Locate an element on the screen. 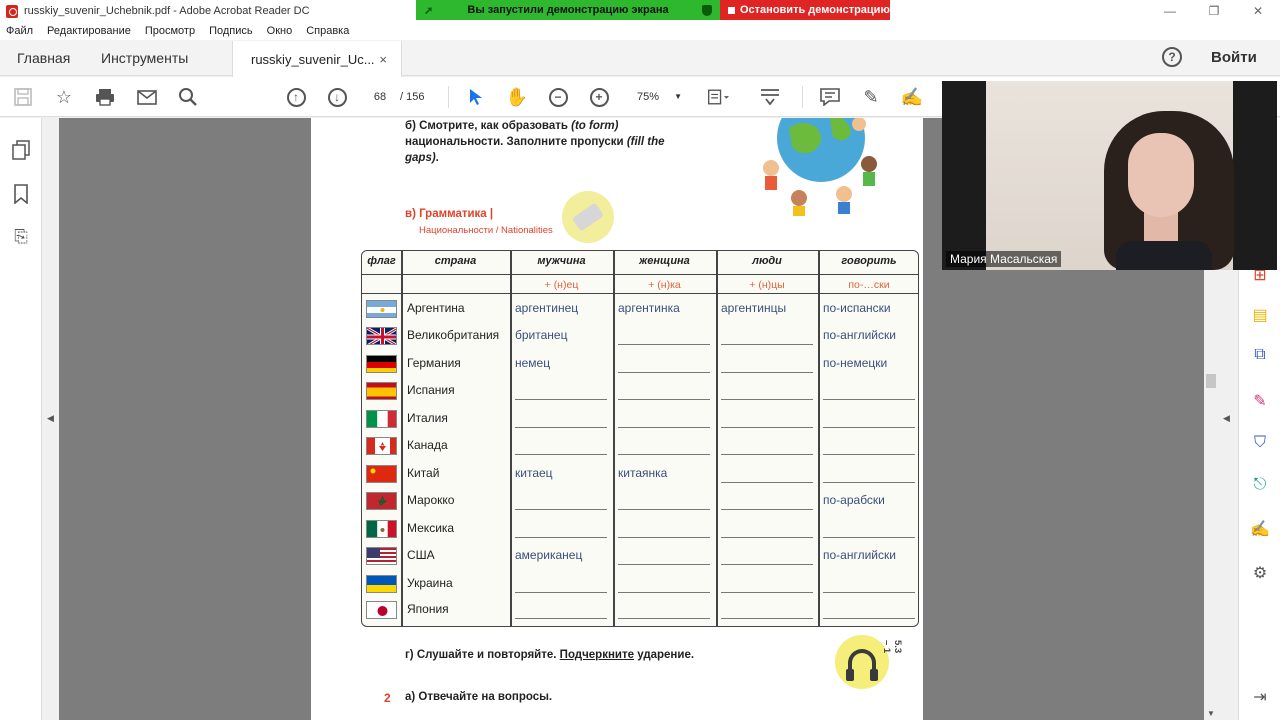  table-cell-man: американец is located at coordinates (549, 555).